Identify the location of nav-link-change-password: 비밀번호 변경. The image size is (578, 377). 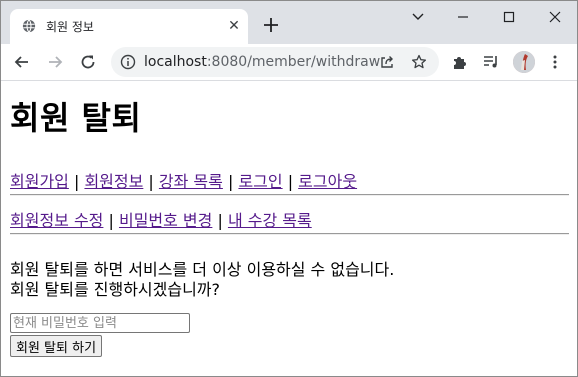
(165, 220).